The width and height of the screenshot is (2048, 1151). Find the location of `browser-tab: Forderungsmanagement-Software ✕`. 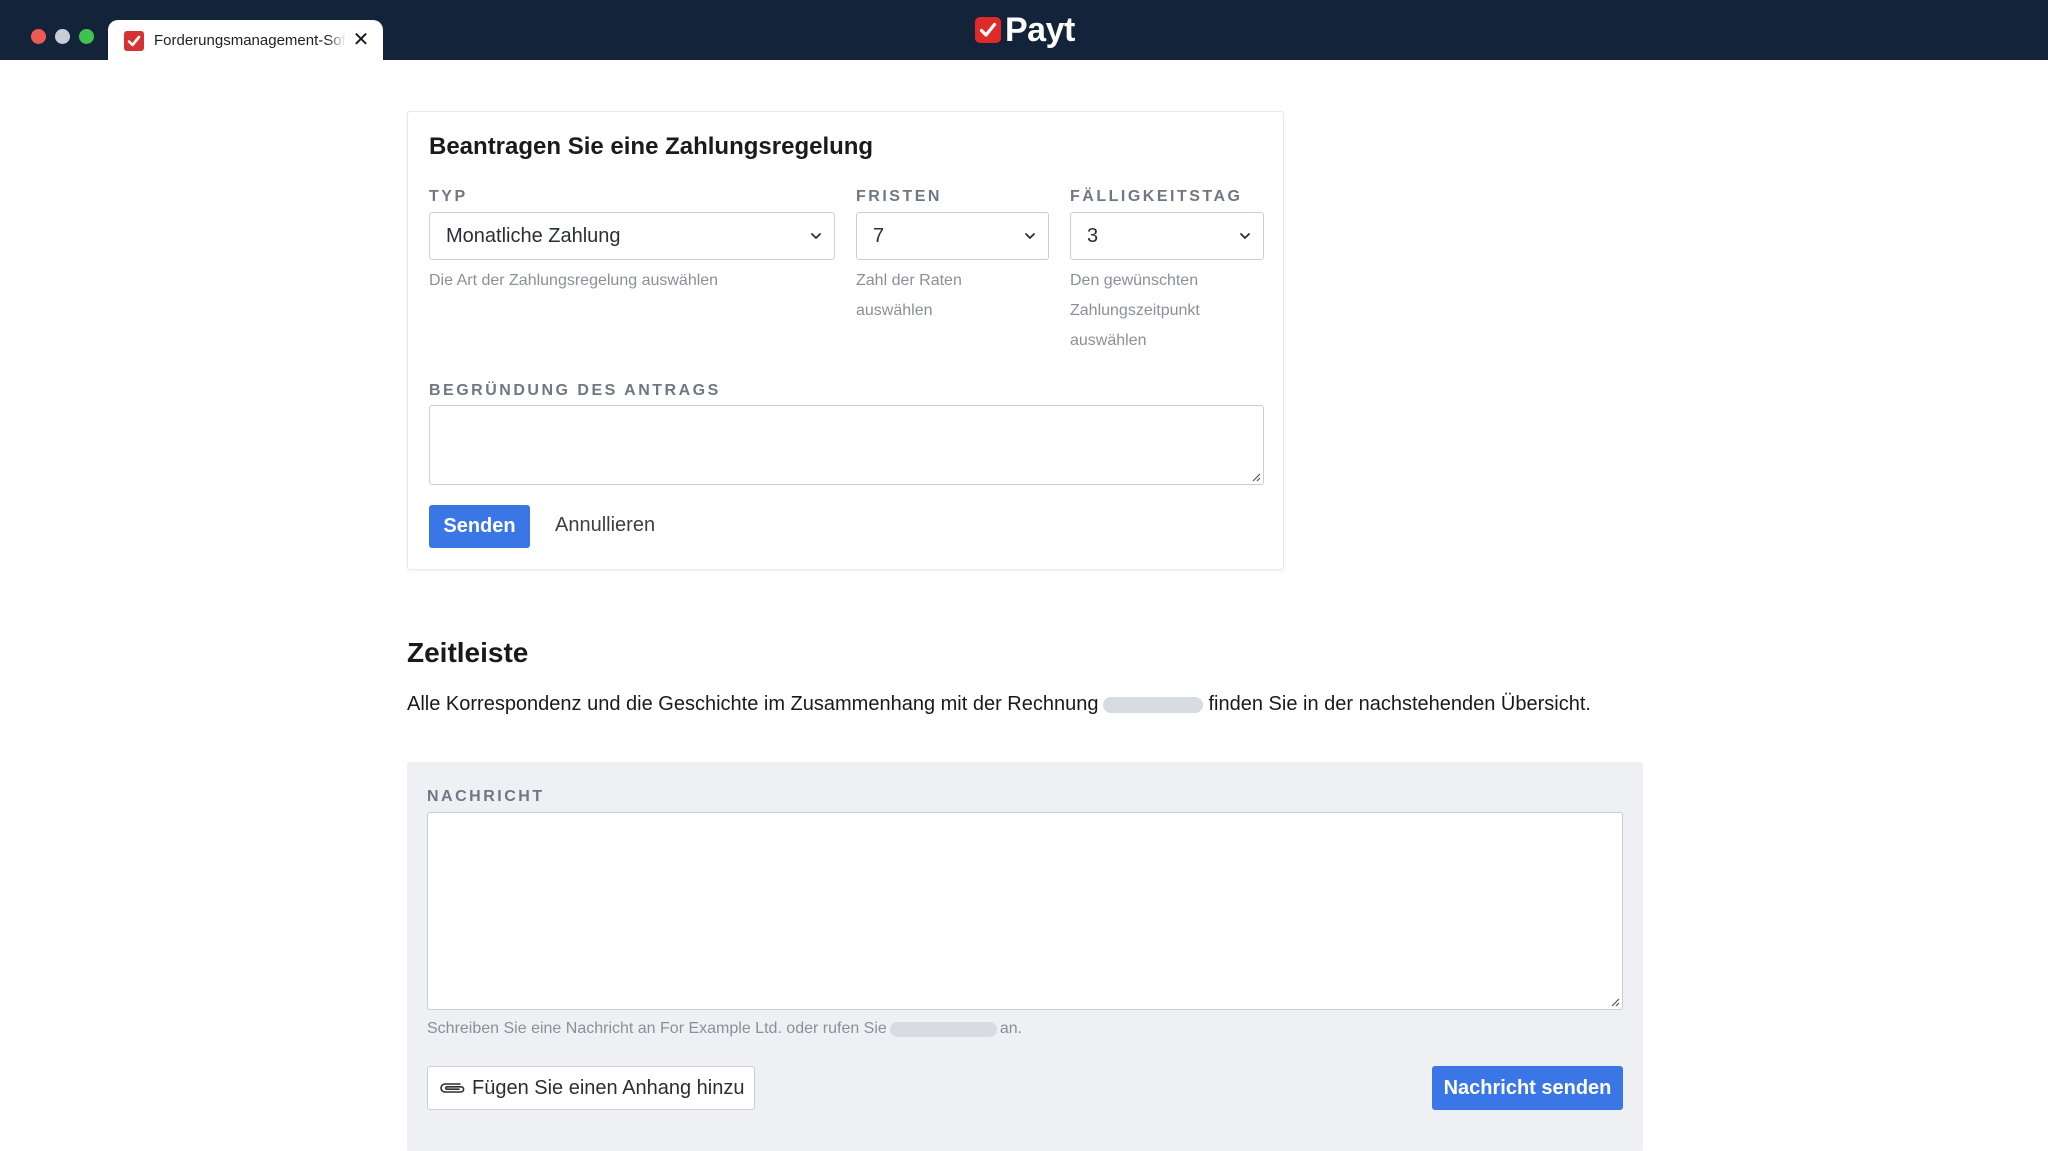

browser-tab: Forderungsmanagement-Software ✕ is located at coordinates (245, 40).